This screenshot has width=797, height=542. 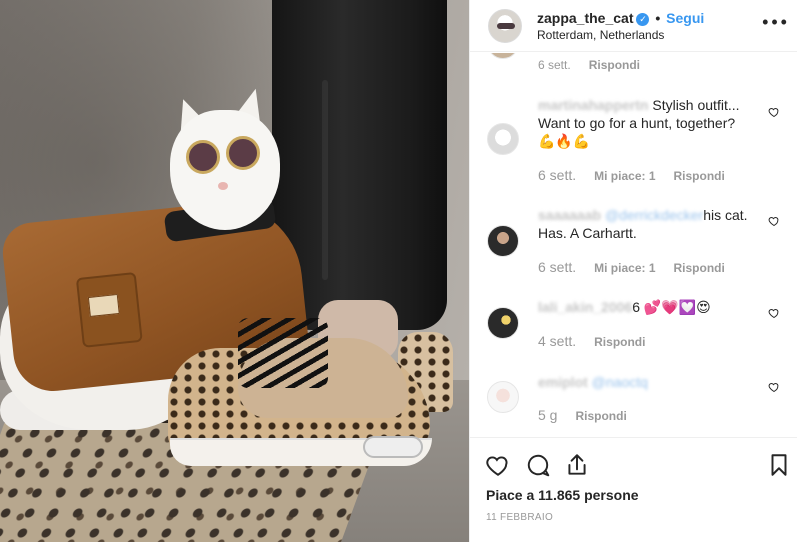 I want to click on comment-emoji: 💕💗💟😍, so click(x=677, y=307).